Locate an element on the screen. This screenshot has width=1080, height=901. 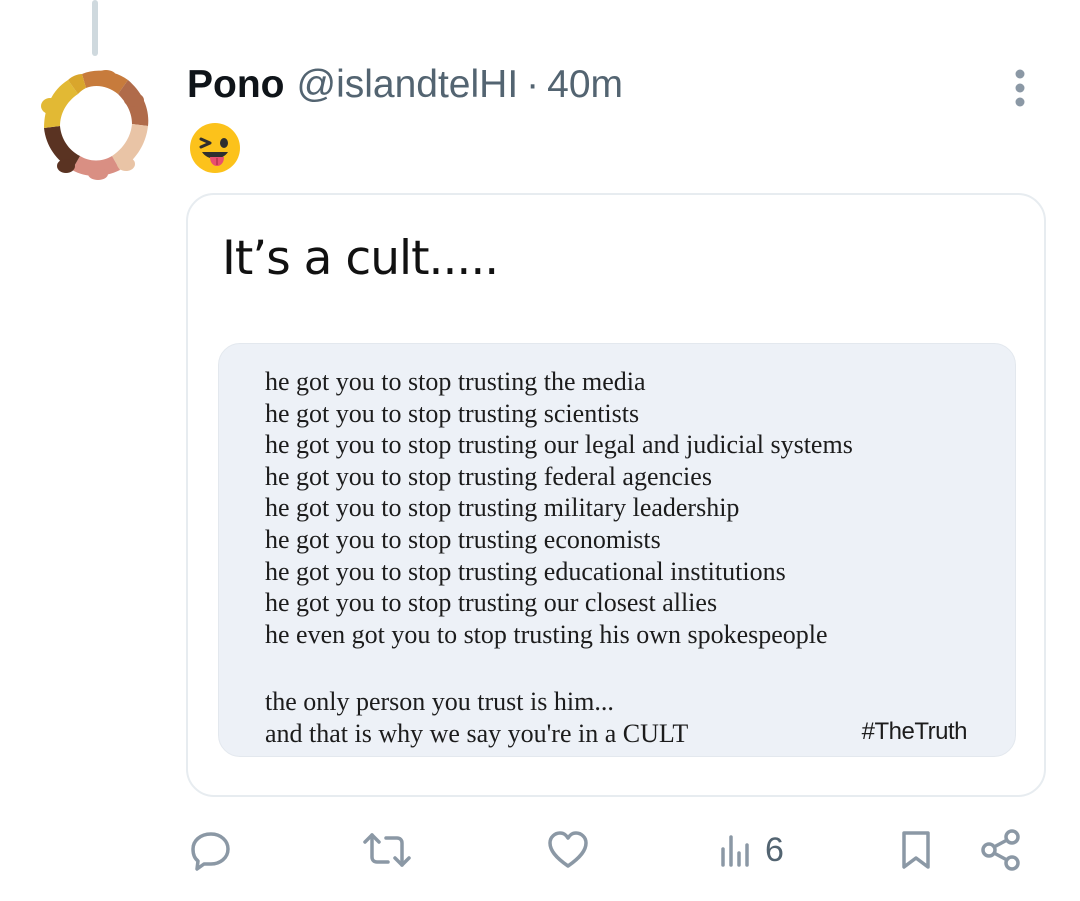
reply-icon is located at coordinates (210, 851).